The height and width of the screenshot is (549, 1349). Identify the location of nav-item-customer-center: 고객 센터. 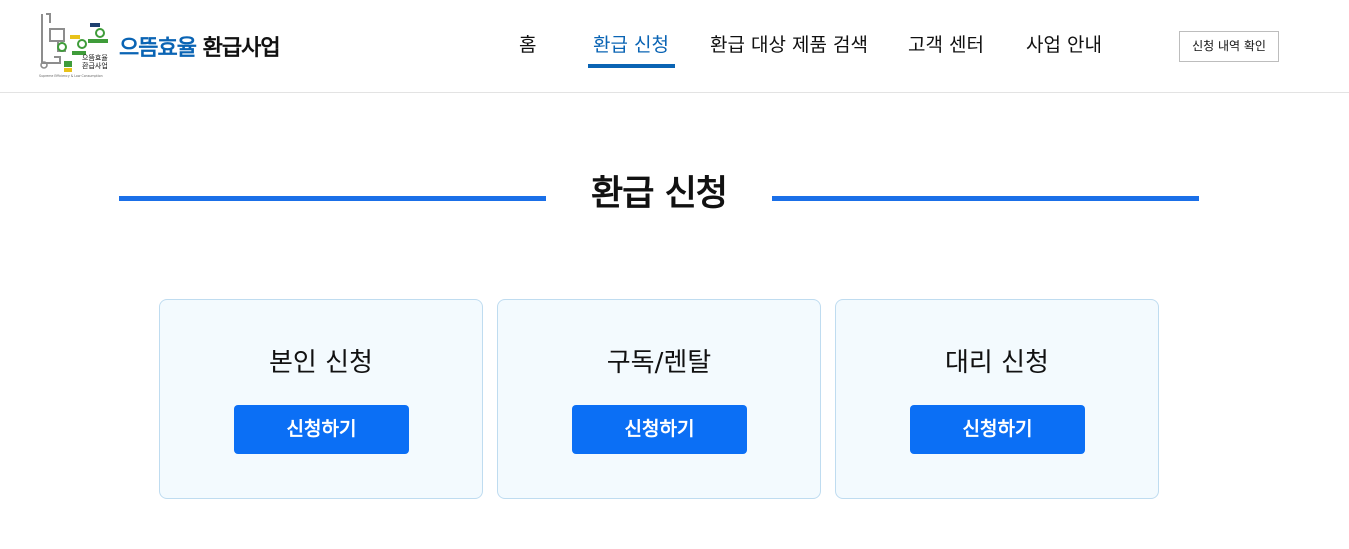
(946, 43).